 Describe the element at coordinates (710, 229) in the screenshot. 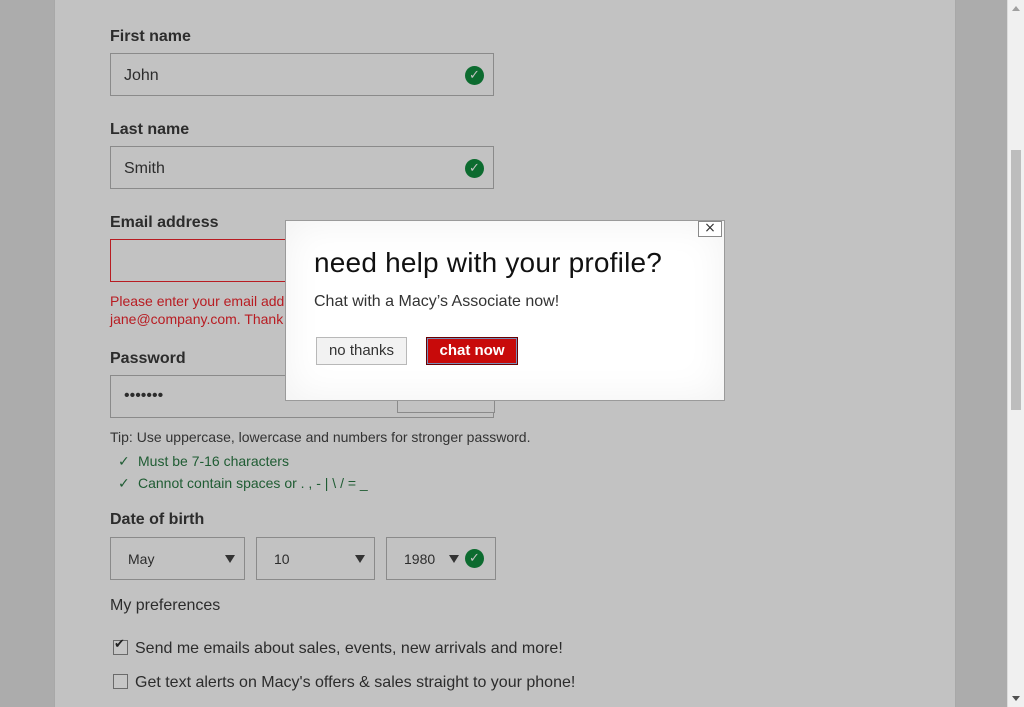

I see `close-icon: ×` at that location.